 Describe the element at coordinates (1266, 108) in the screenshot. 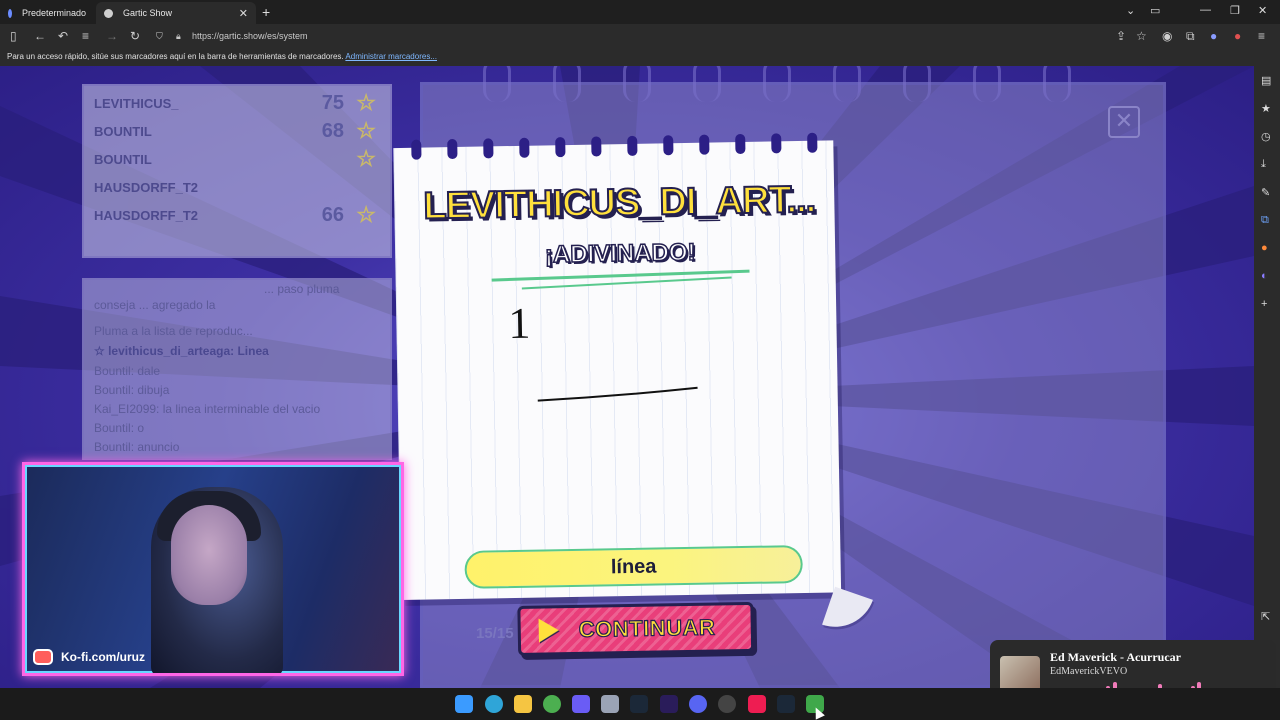

I see `favorites-icon: ★` at that location.